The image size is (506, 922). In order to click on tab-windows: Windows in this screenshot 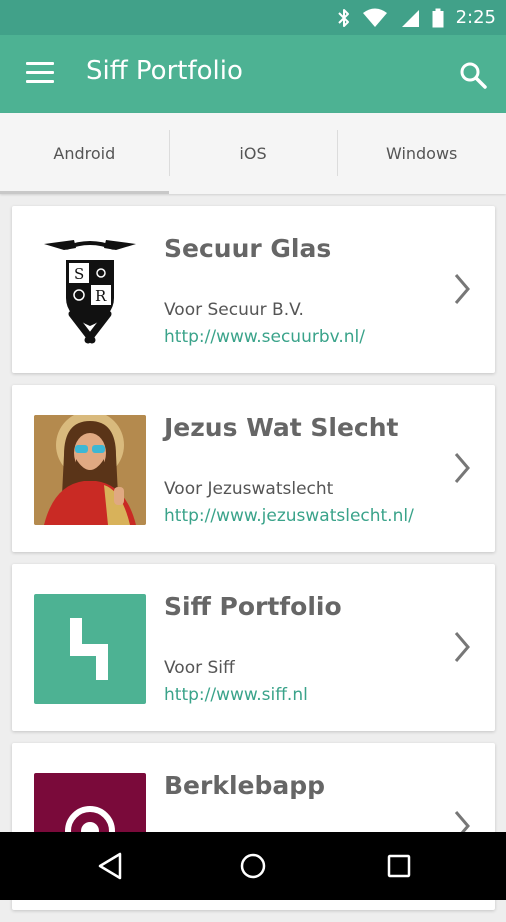, I will do `click(421, 153)`.